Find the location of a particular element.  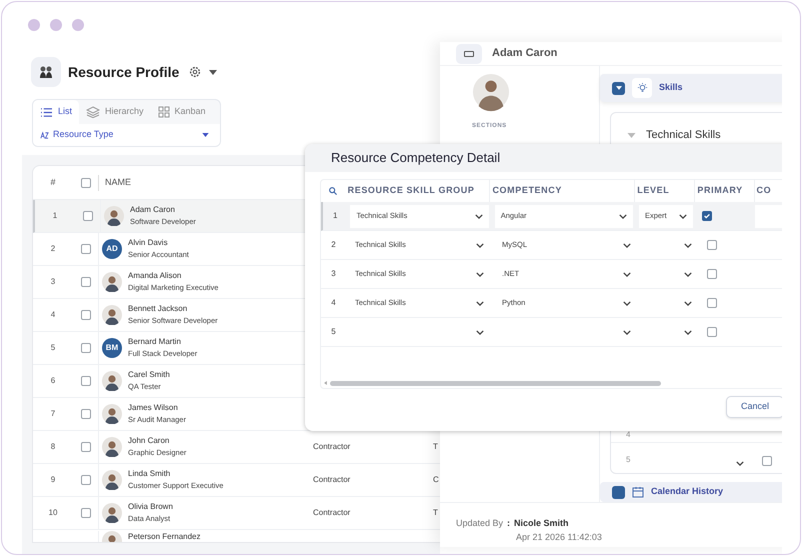

page-title: Resource Profile is located at coordinates (124, 72).